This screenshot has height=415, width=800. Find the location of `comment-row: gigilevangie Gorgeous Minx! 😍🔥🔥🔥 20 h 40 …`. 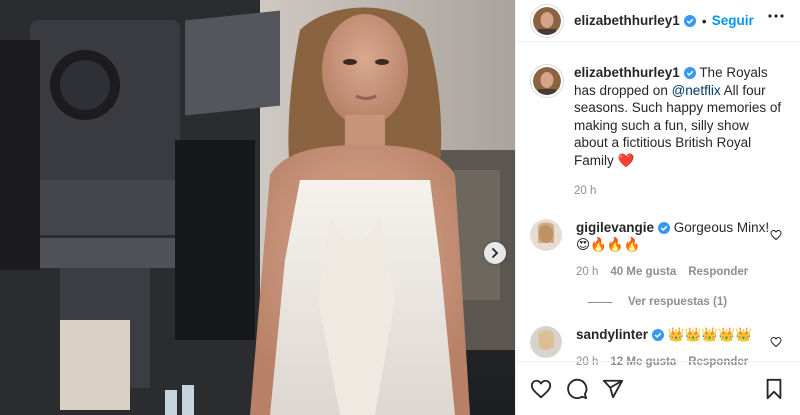

comment-row: gigilevangie Gorgeous Minx! 😍🔥🔥🔥 20 h 40 … is located at coordinates (658, 250).